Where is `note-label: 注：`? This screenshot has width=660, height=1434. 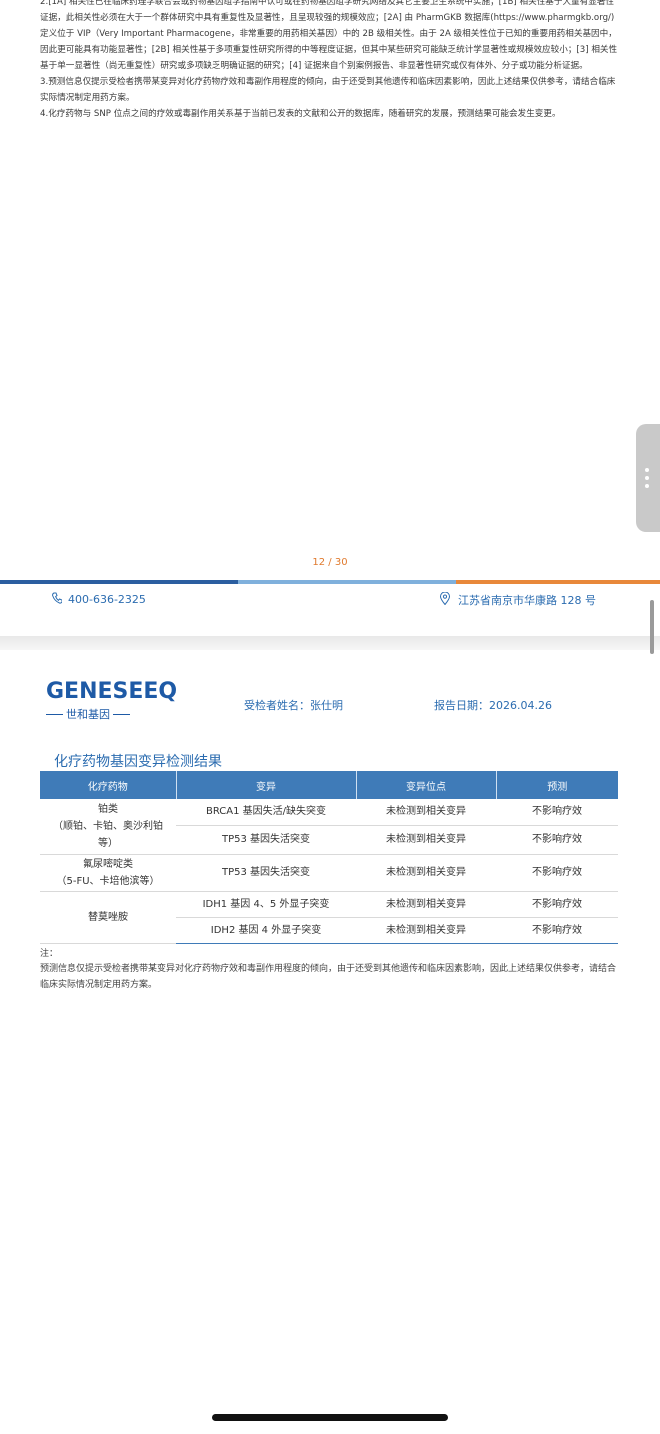 note-label: 注： is located at coordinates (49, 954).